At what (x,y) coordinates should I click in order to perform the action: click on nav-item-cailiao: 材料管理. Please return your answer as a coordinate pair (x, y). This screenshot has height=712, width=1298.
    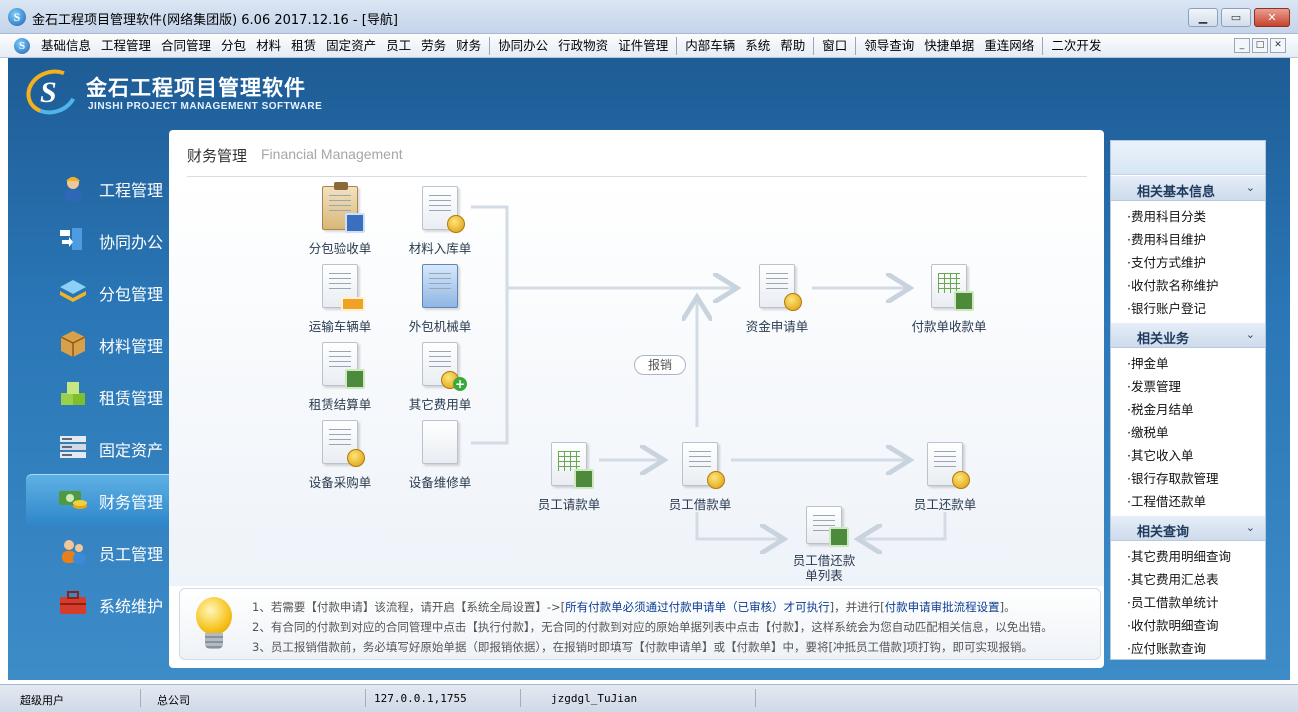
    Looking at the image, I should click on (98, 344).